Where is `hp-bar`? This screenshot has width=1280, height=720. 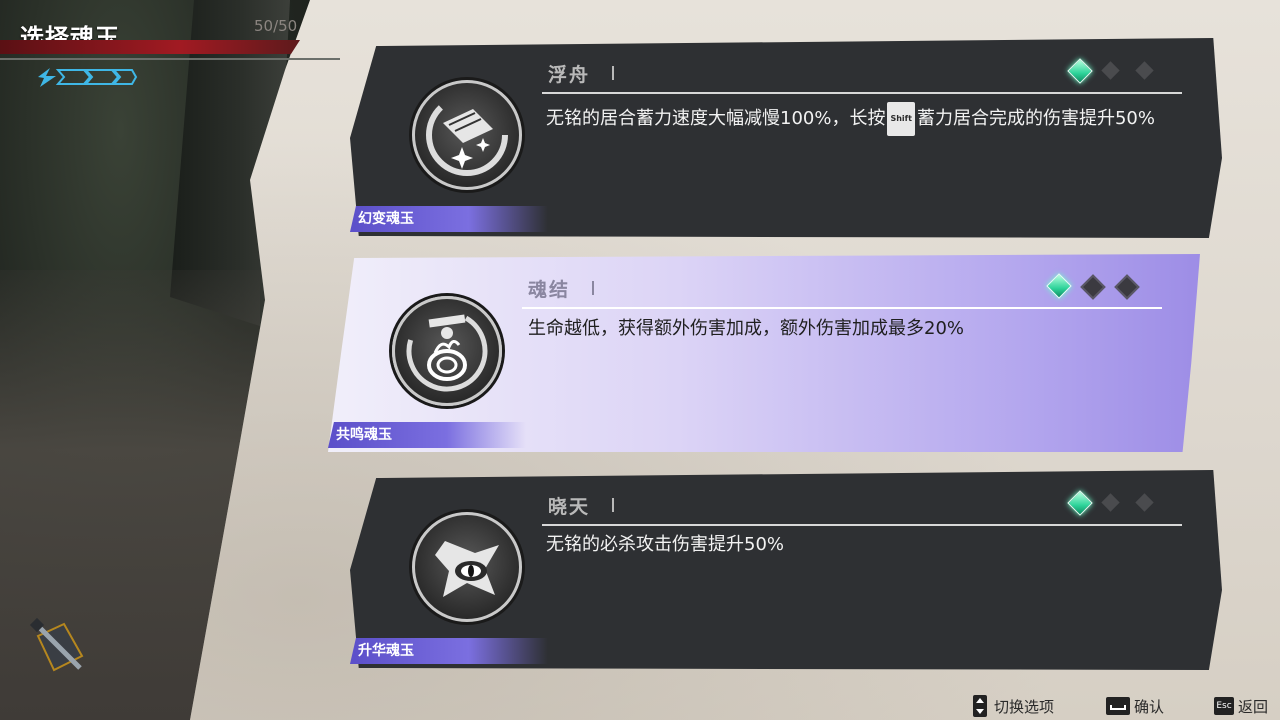
hp-bar is located at coordinates (150, 47).